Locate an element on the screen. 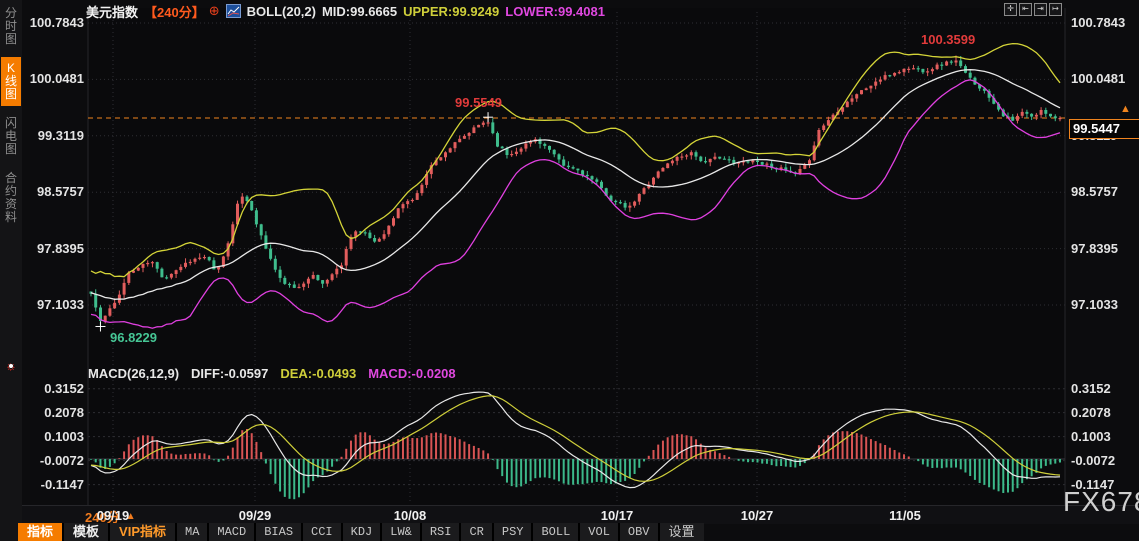 The height and width of the screenshot is (541, 1139). current-price-box: 99.5447 is located at coordinates (1104, 129).